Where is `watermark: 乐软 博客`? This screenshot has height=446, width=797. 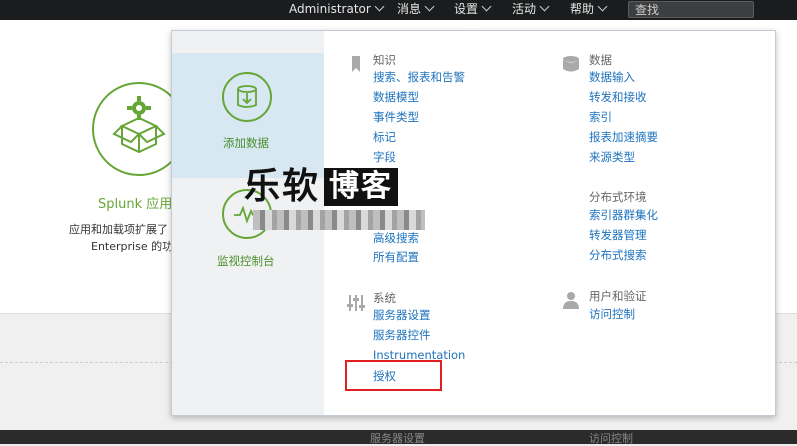 watermark: 乐软 博客 is located at coordinates (321, 187).